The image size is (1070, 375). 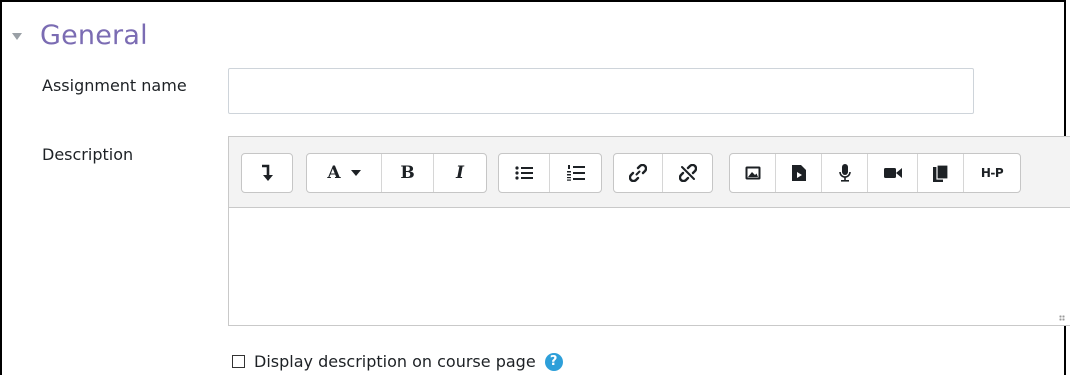 I want to click on record-audio-button, so click(x=845, y=173).